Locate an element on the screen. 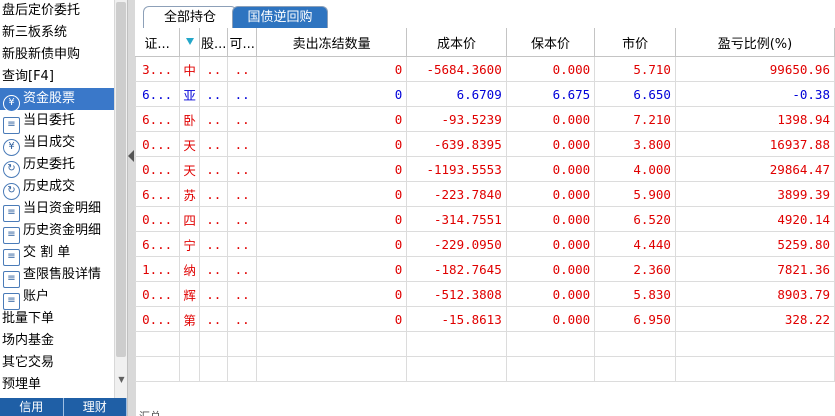 The width and height of the screenshot is (835, 416). cell-name: 四 is located at coordinates (190, 219).